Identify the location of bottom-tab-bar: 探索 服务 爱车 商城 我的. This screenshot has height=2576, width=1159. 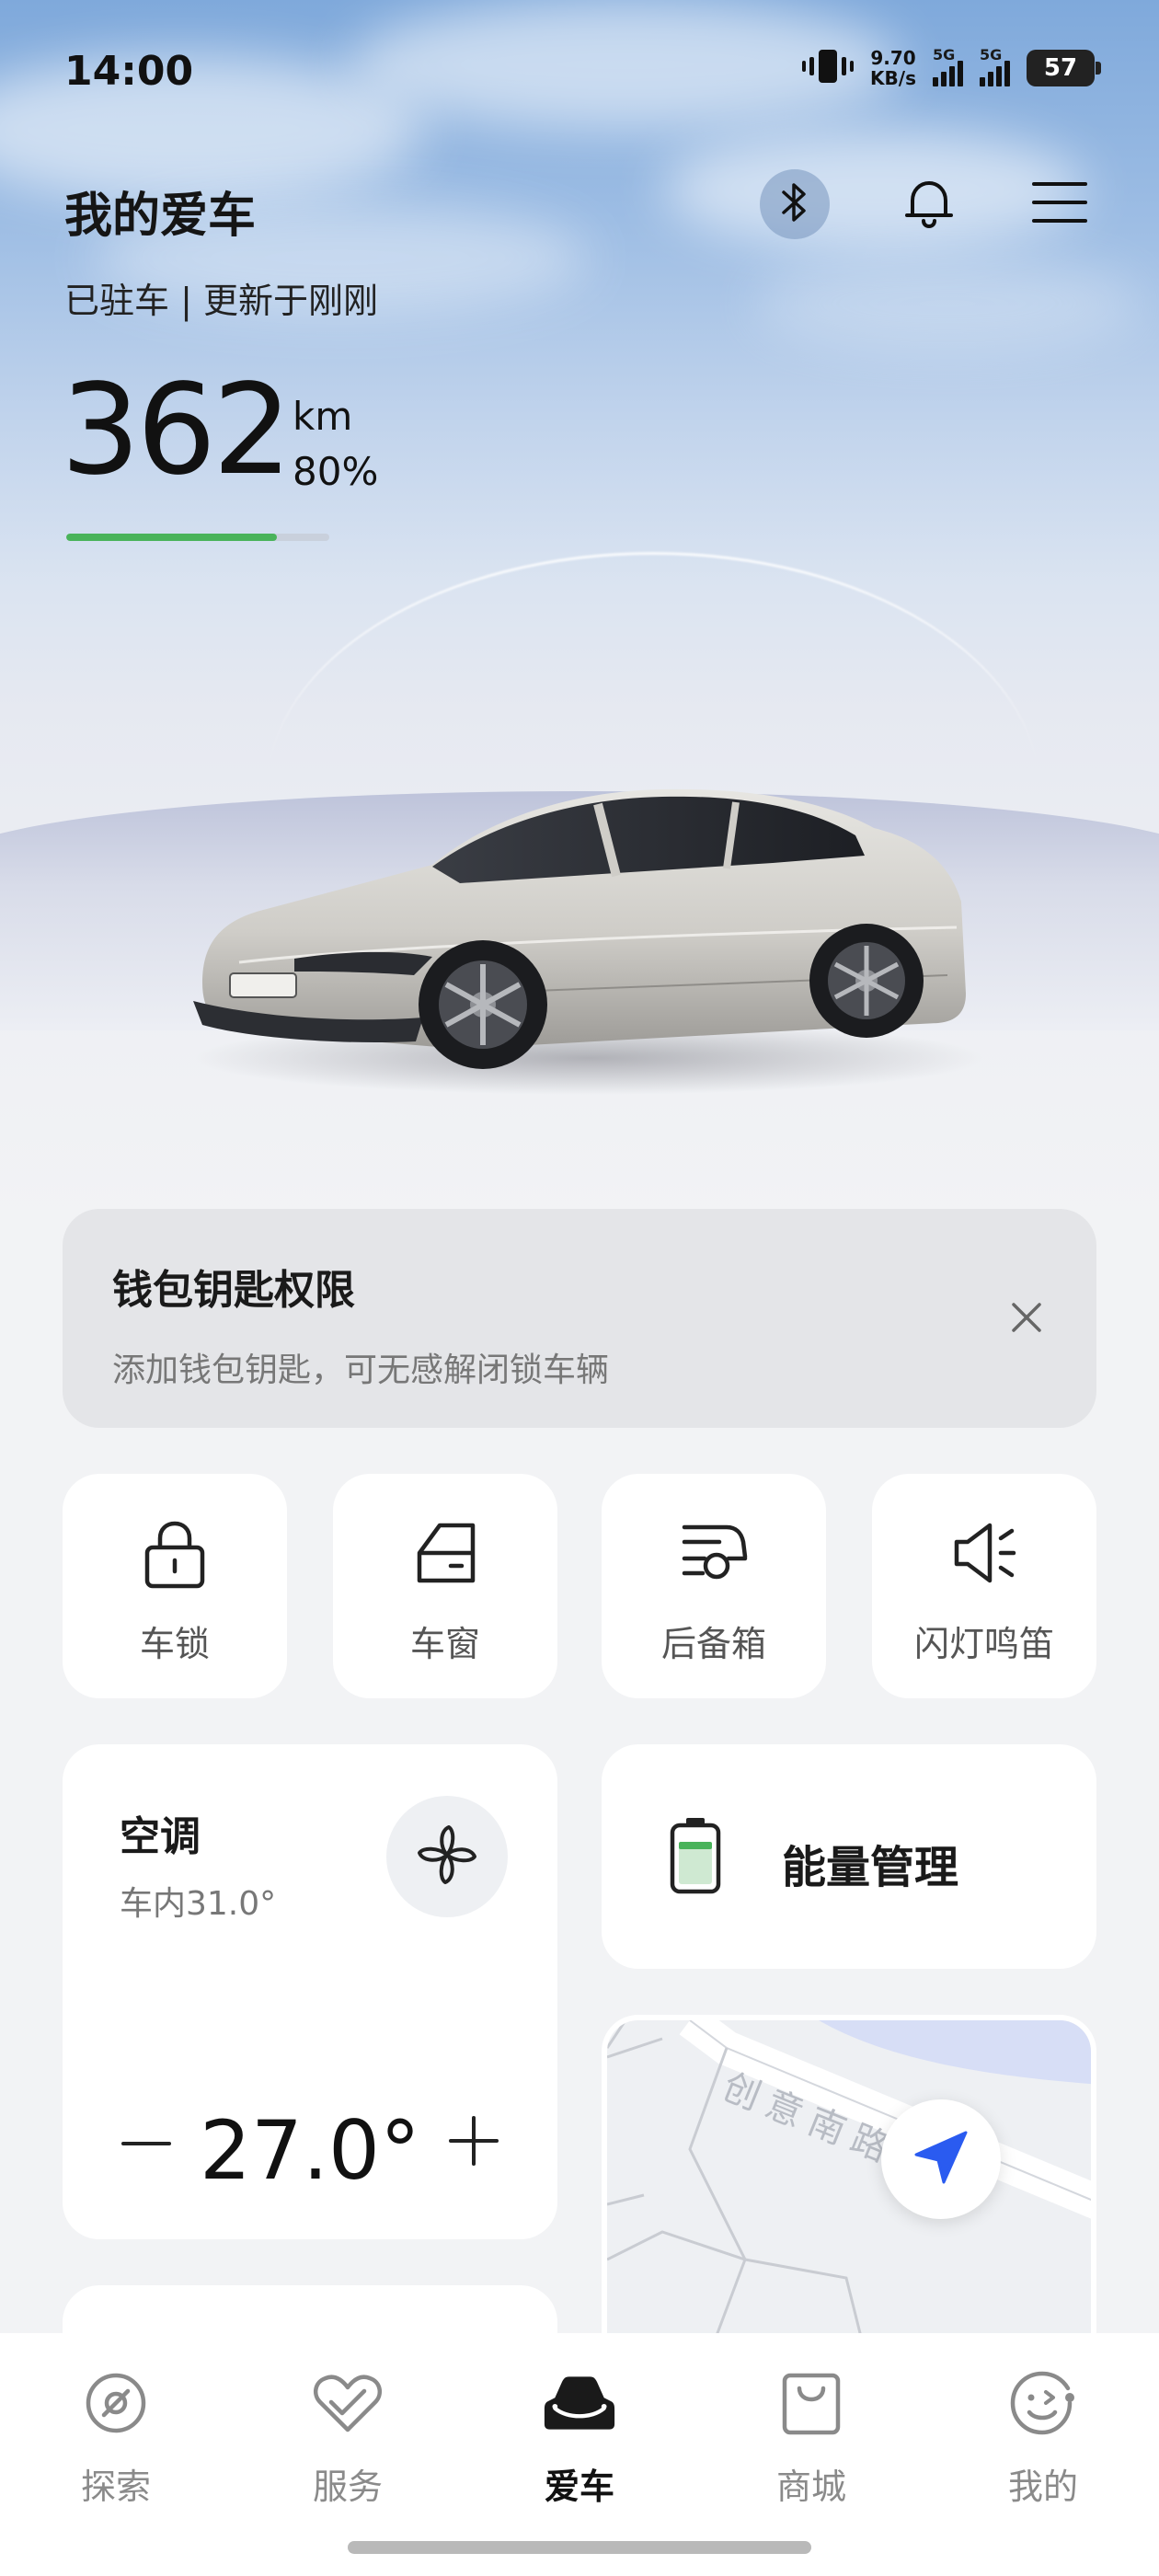
(579, 2454).